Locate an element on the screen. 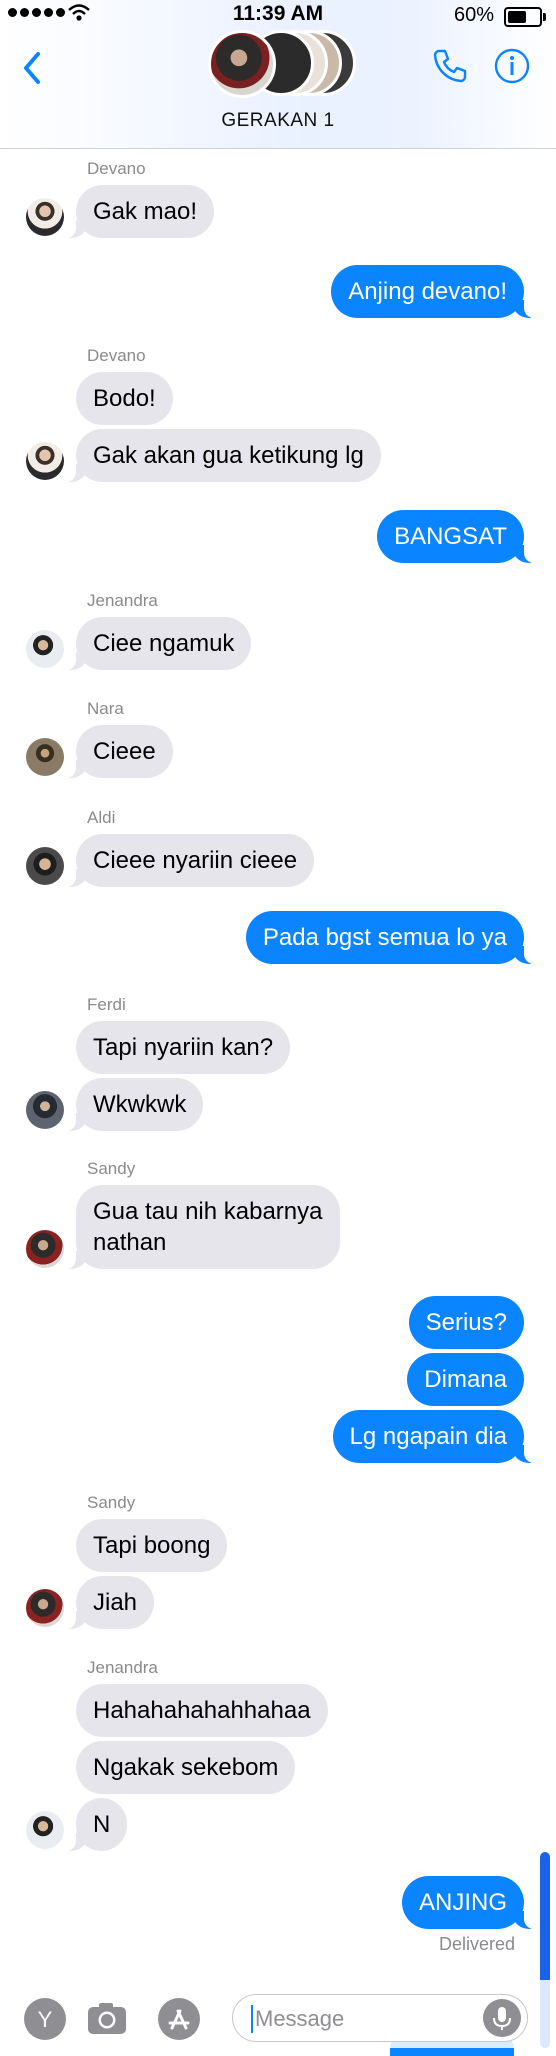 Image resolution: width=556 pixels, height=2056 pixels. message-input is located at coordinates (365, 2019).